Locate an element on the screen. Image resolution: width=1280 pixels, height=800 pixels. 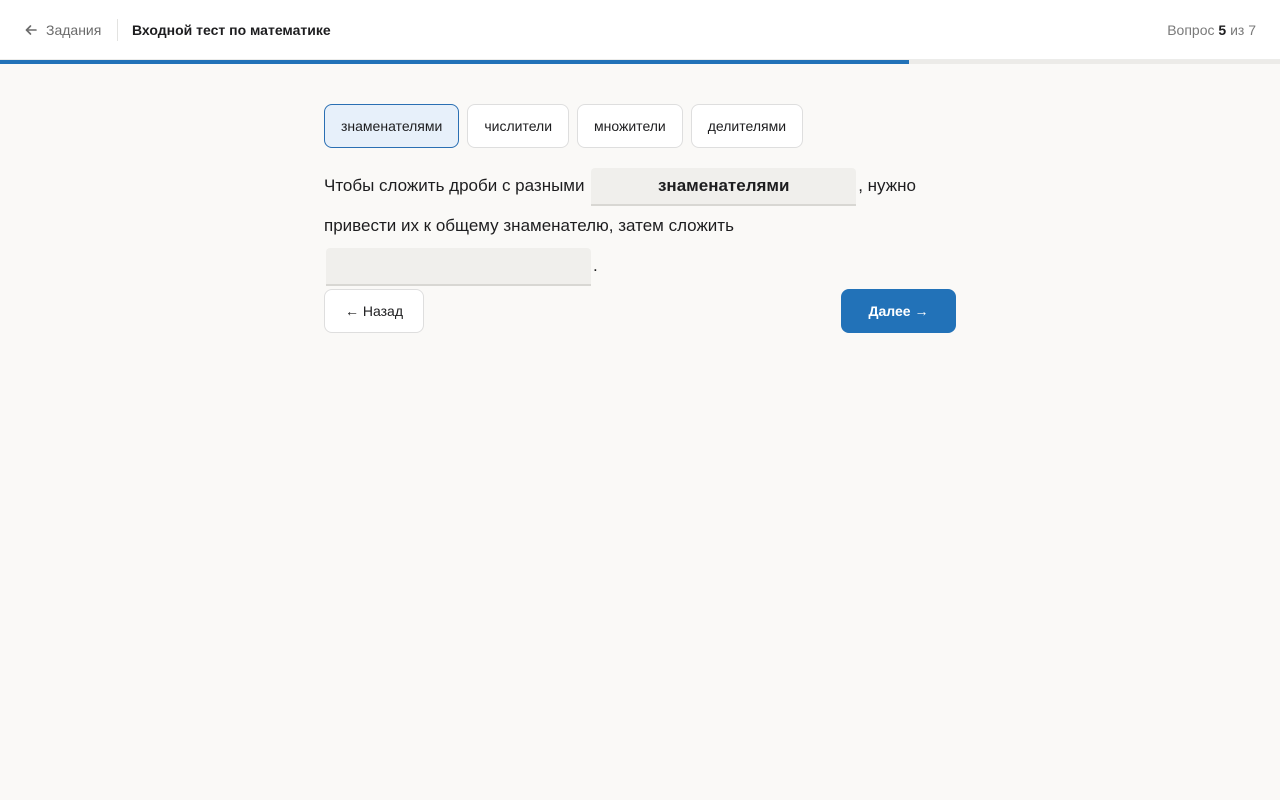
progress-bar is located at coordinates (640, 62).